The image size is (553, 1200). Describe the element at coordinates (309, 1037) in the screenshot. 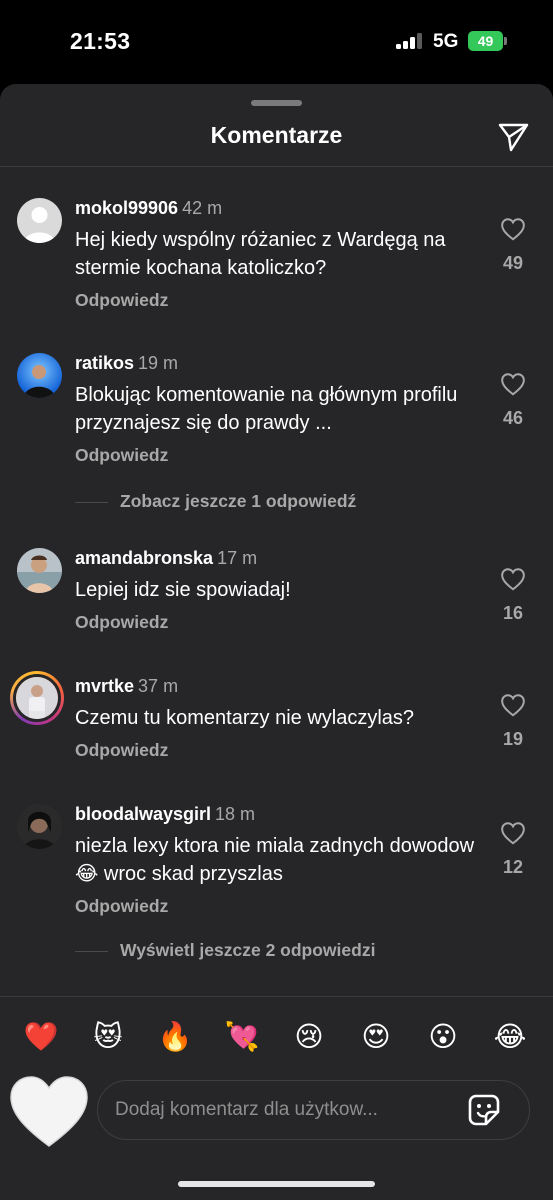

I see `crying-face-emoji-button: 😢` at that location.